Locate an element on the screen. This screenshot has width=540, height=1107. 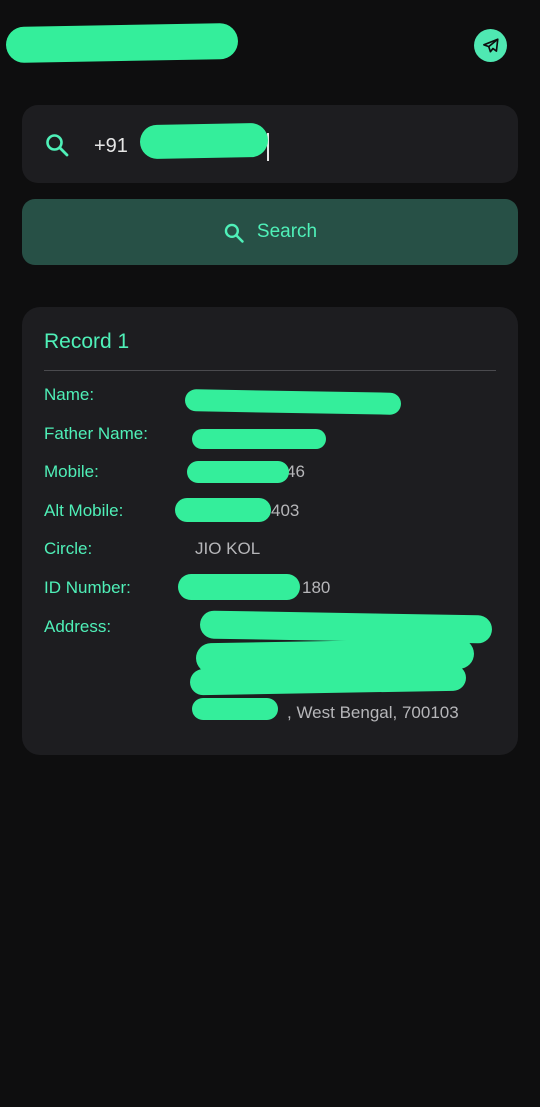
field-label-circle: Circle: is located at coordinates (68, 548).